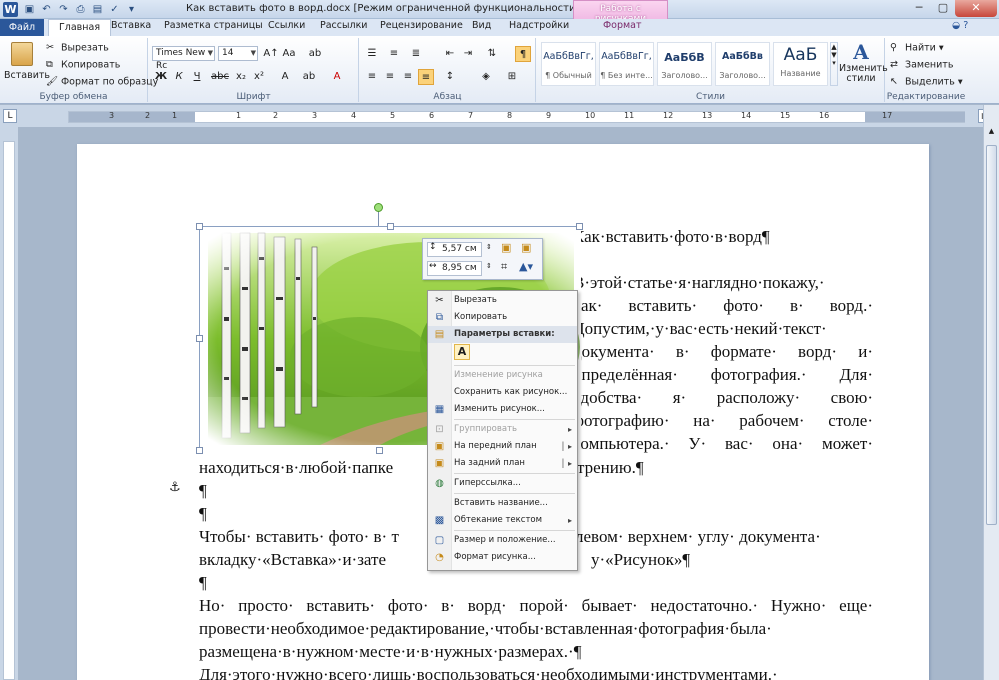  Describe the element at coordinates (917, 48) in the screenshot. I see `find-button: ⚲ Найти ▾` at that location.